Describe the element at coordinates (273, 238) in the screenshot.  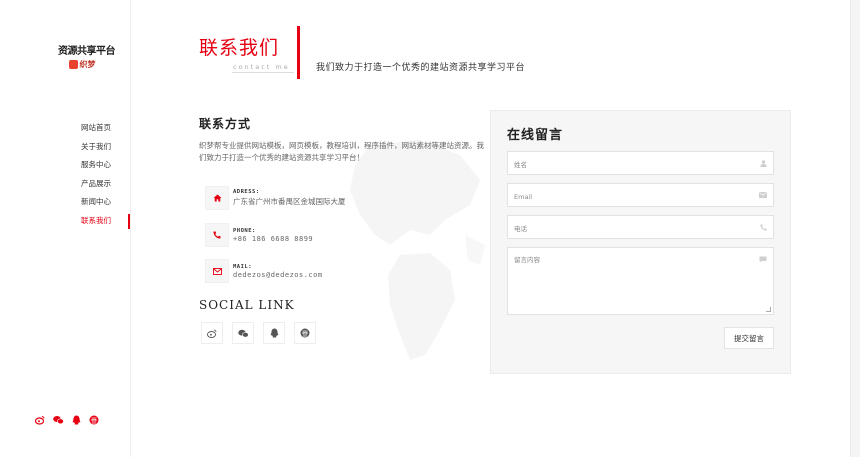
I see `phone-value: +86 186 6688 8899` at that location.